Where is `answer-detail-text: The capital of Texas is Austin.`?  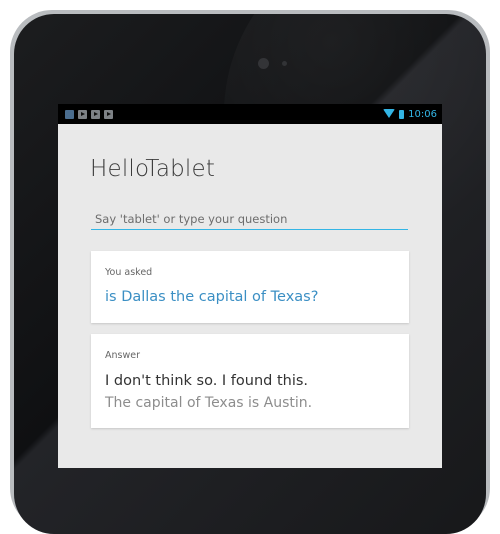 answer-detail-text: The capital of Texas is Austin. is located at coordinates (209, 403).